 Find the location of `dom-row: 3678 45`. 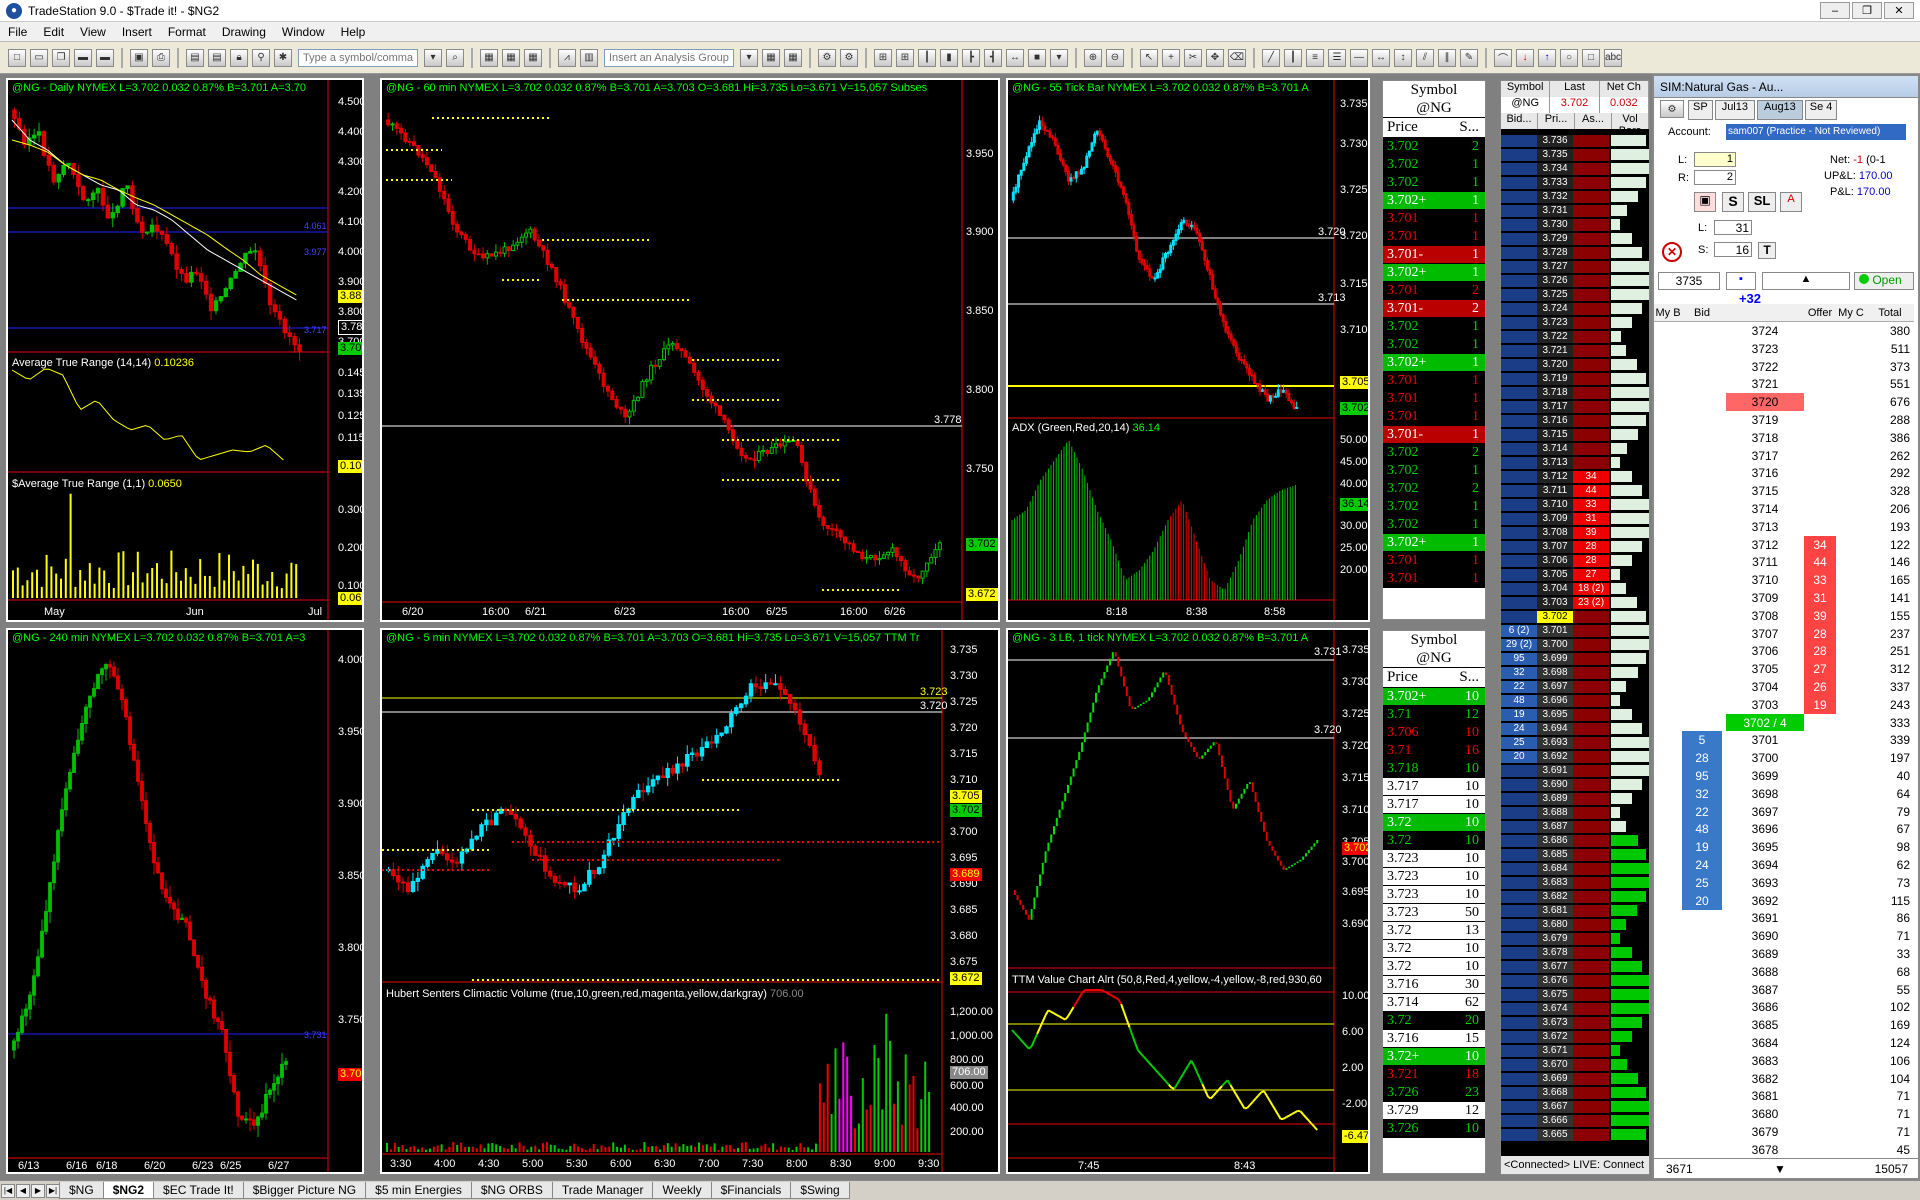

dom-row: 3678 45 is located at coordinates (1784, 1148).